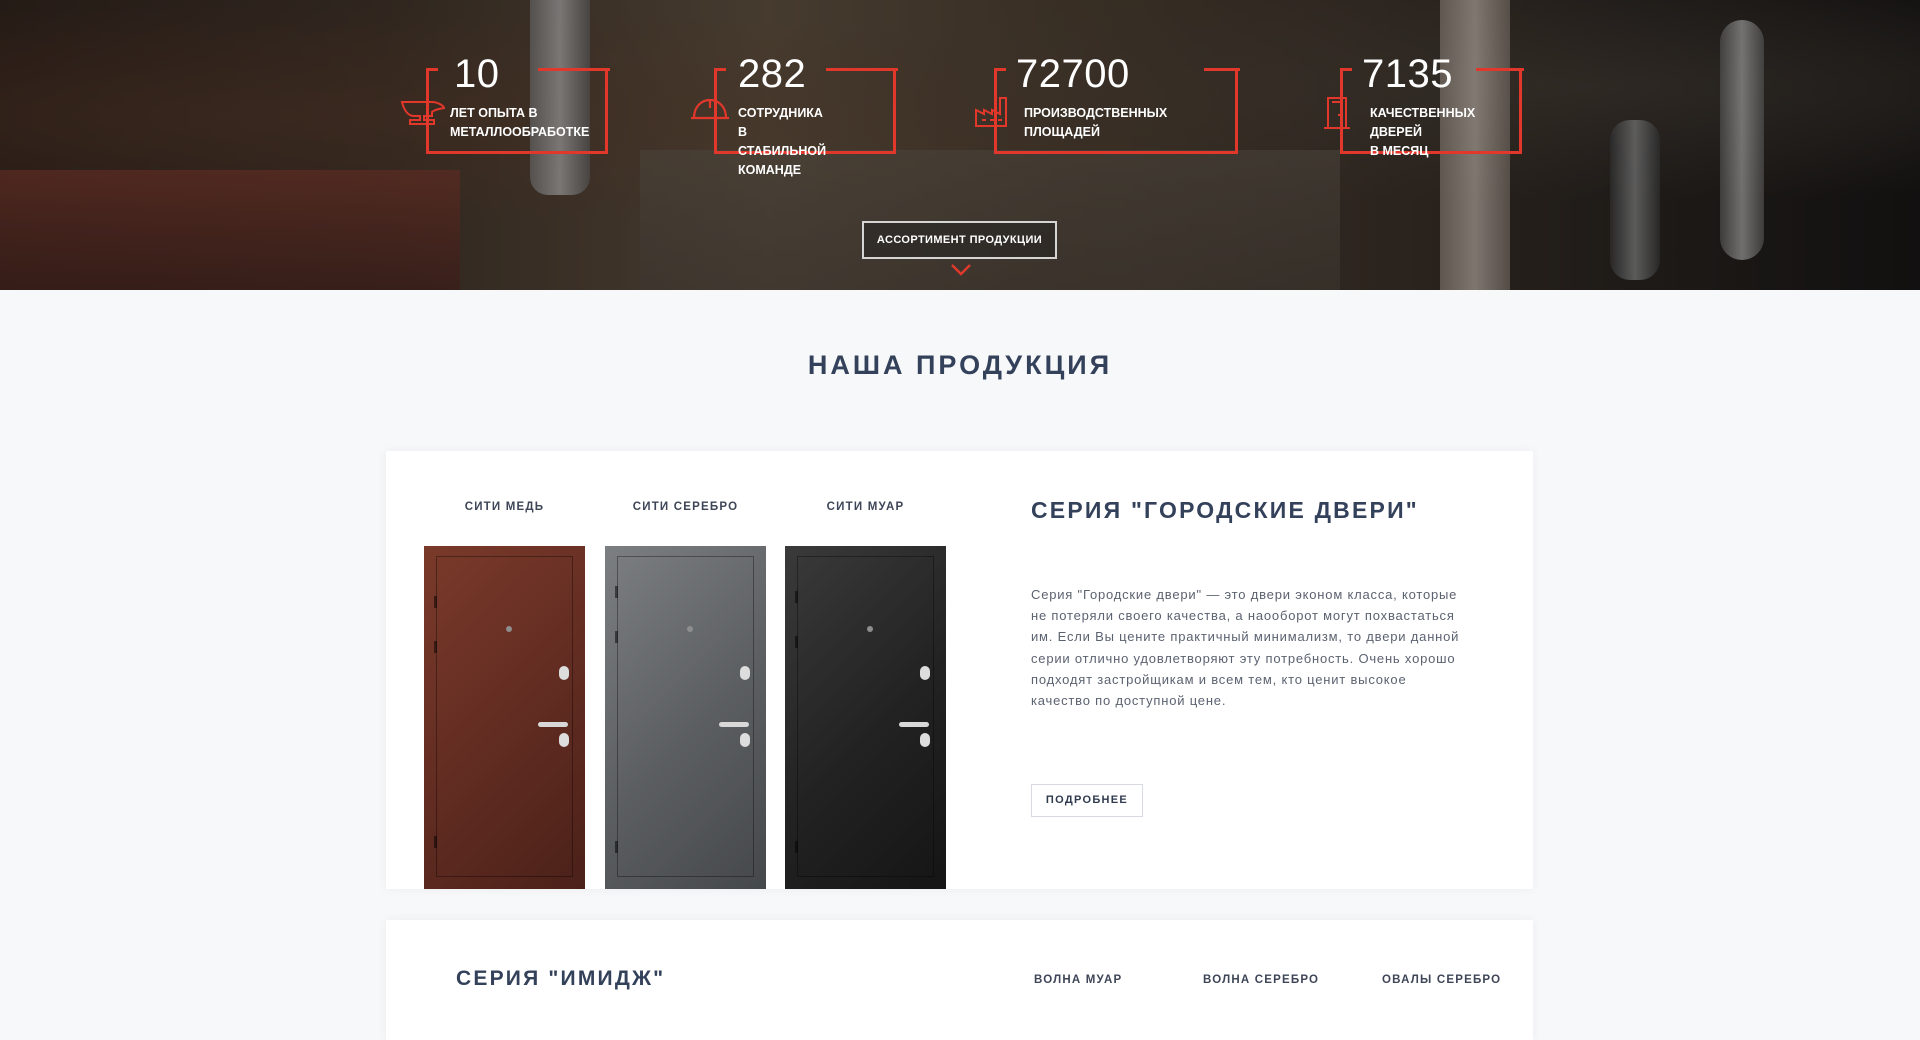 The image size is (1920, 1040). Describe the element at coordinates (1225, 510) in the screenshot. I see `series-title: СЕРИЯ "ГОРОДСКИЕ ДВЕРИ"` at that location.